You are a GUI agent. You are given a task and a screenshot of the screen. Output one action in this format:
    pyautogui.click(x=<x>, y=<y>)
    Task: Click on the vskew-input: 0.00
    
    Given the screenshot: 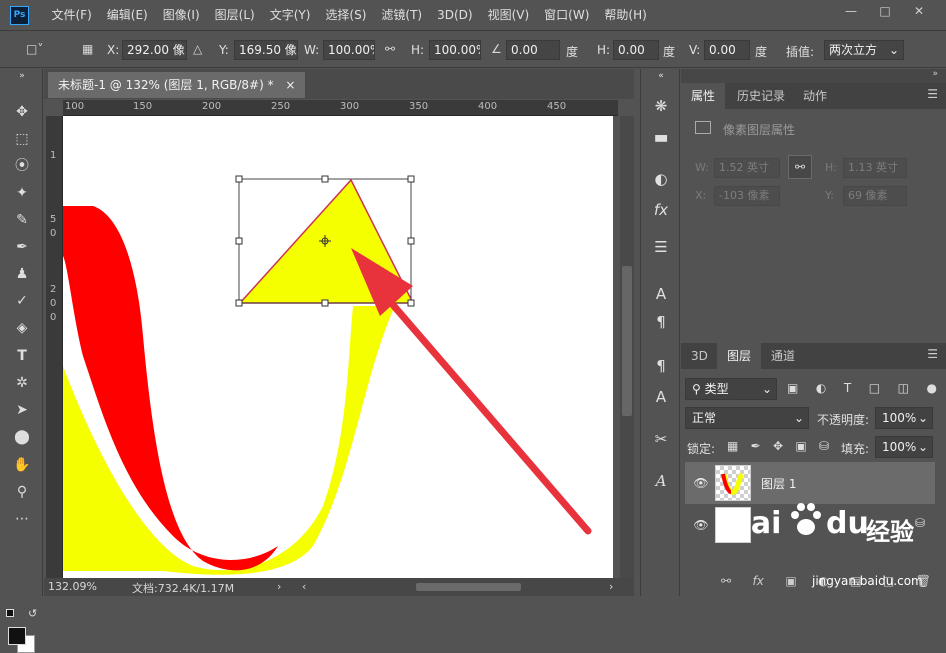 What is the action you would take?
    pyautogui.click(x=727, y=50)
    